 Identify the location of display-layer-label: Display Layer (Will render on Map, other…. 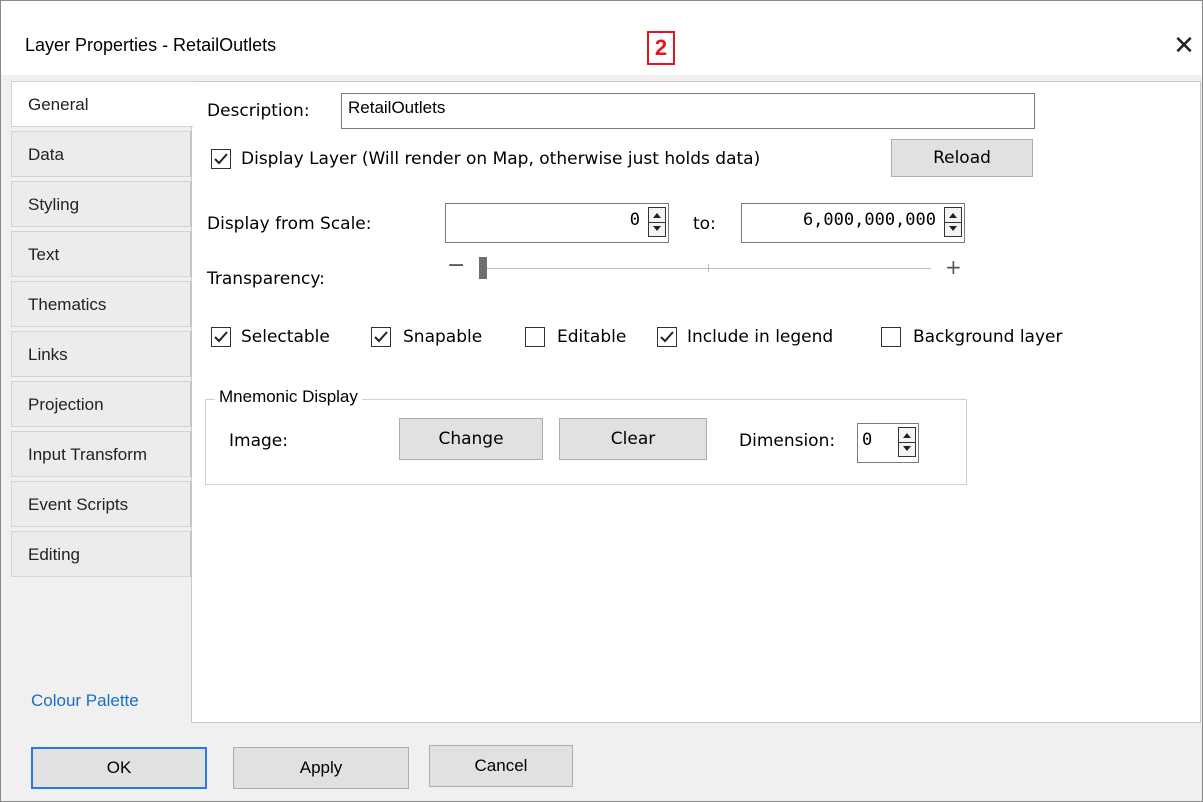
(501, 159).